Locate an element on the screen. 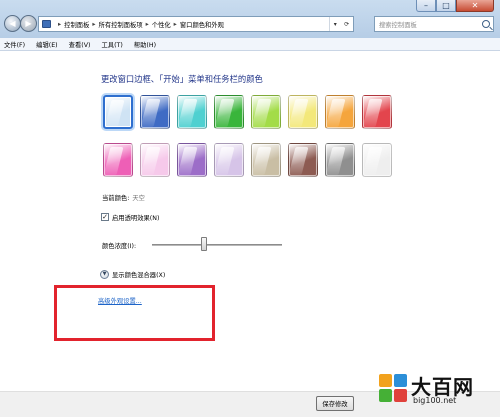 This screenshot has height=417, width=500. arrow-left-icon: ◀ is located at coordinates (12, 23).